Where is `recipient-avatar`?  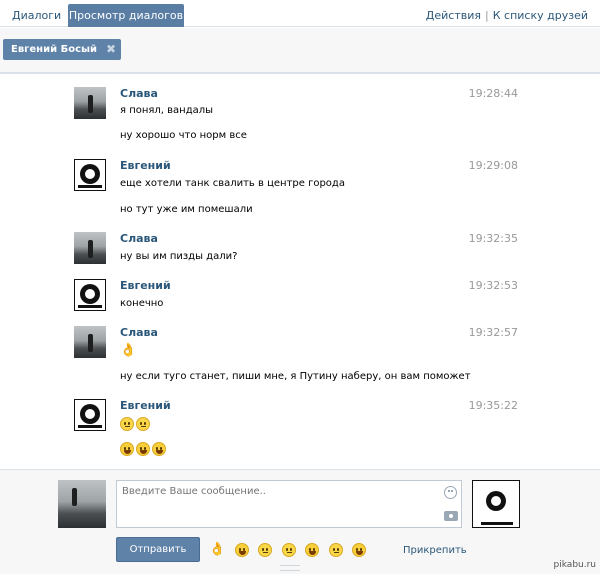 recipient-avatar is located at coordinates (496, 504).